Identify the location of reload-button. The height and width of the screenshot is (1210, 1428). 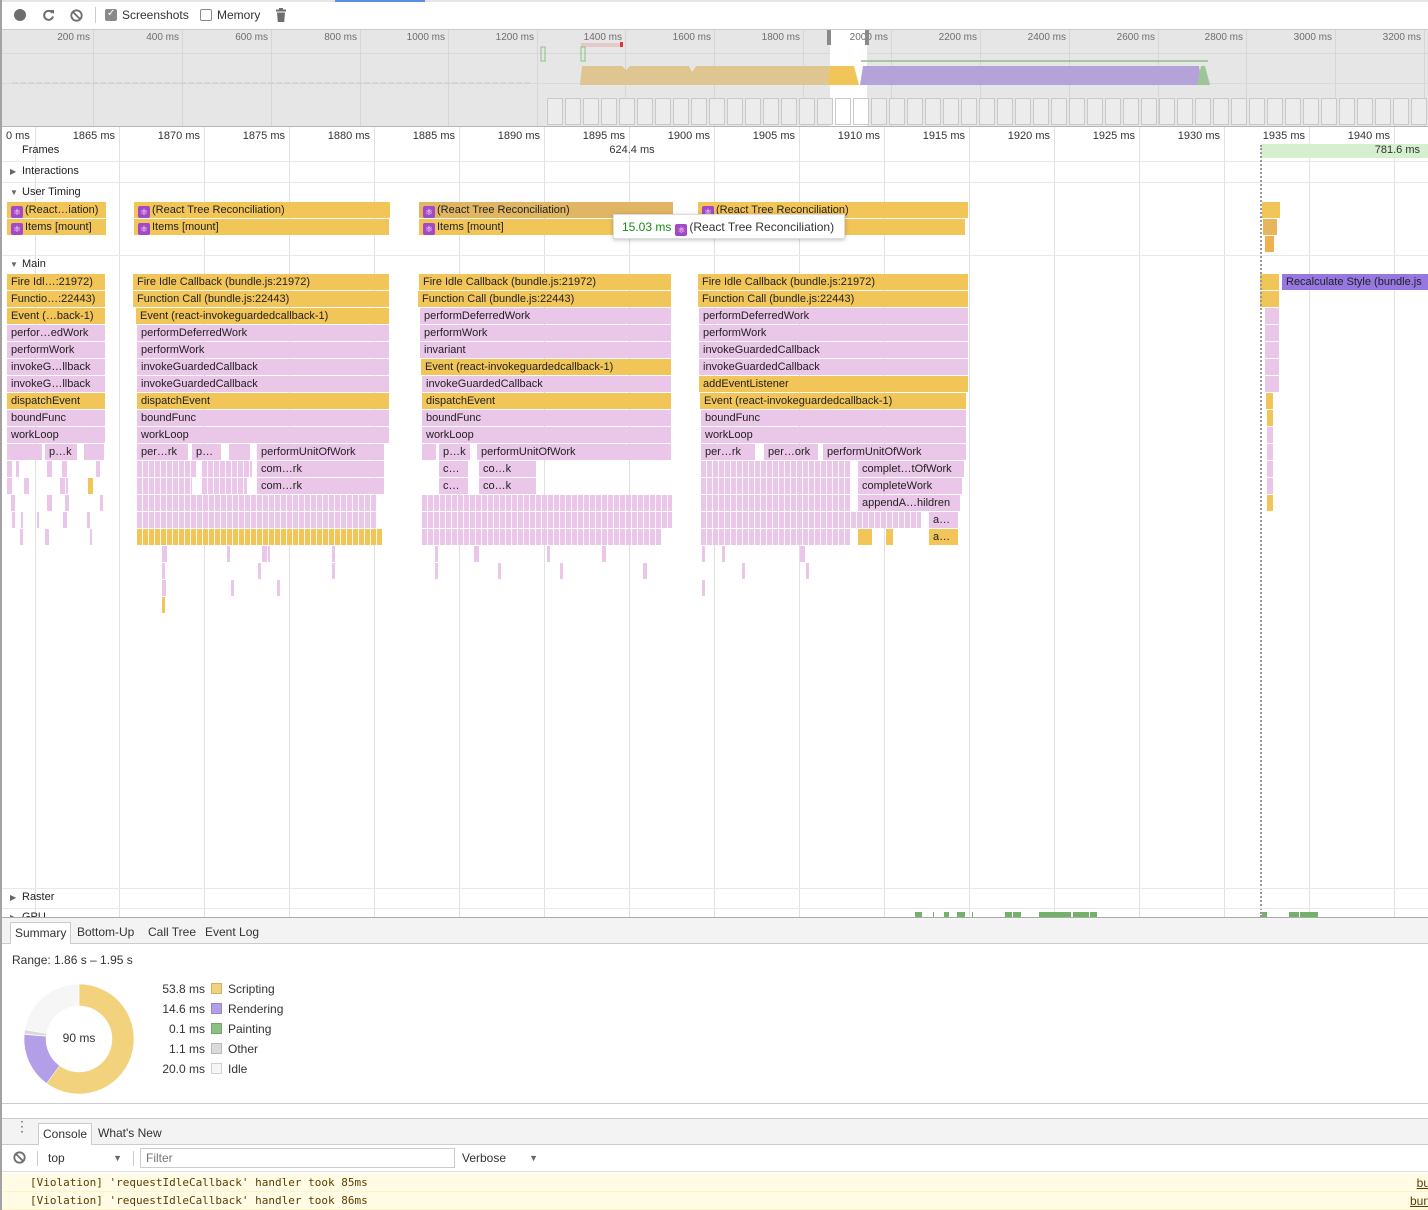
(48, 15).